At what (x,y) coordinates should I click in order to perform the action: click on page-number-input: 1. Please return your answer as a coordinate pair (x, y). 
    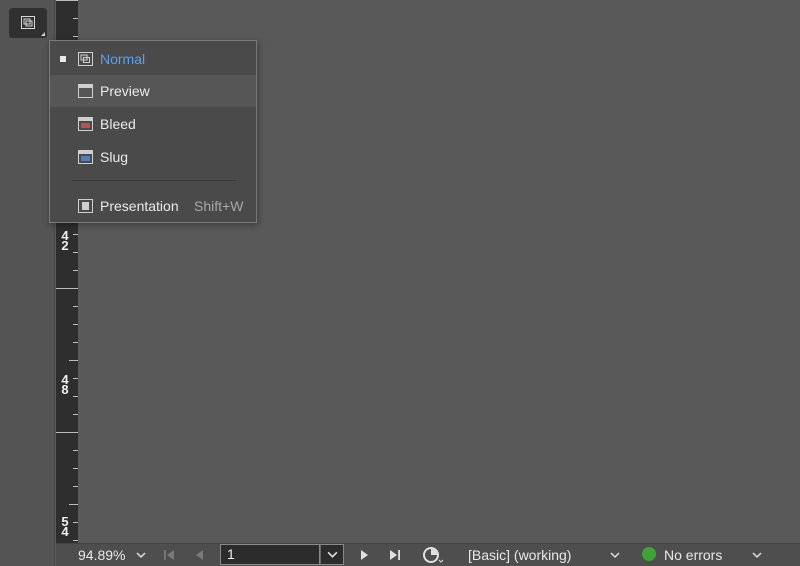
    Looking at the image, I should click on (270, 554).